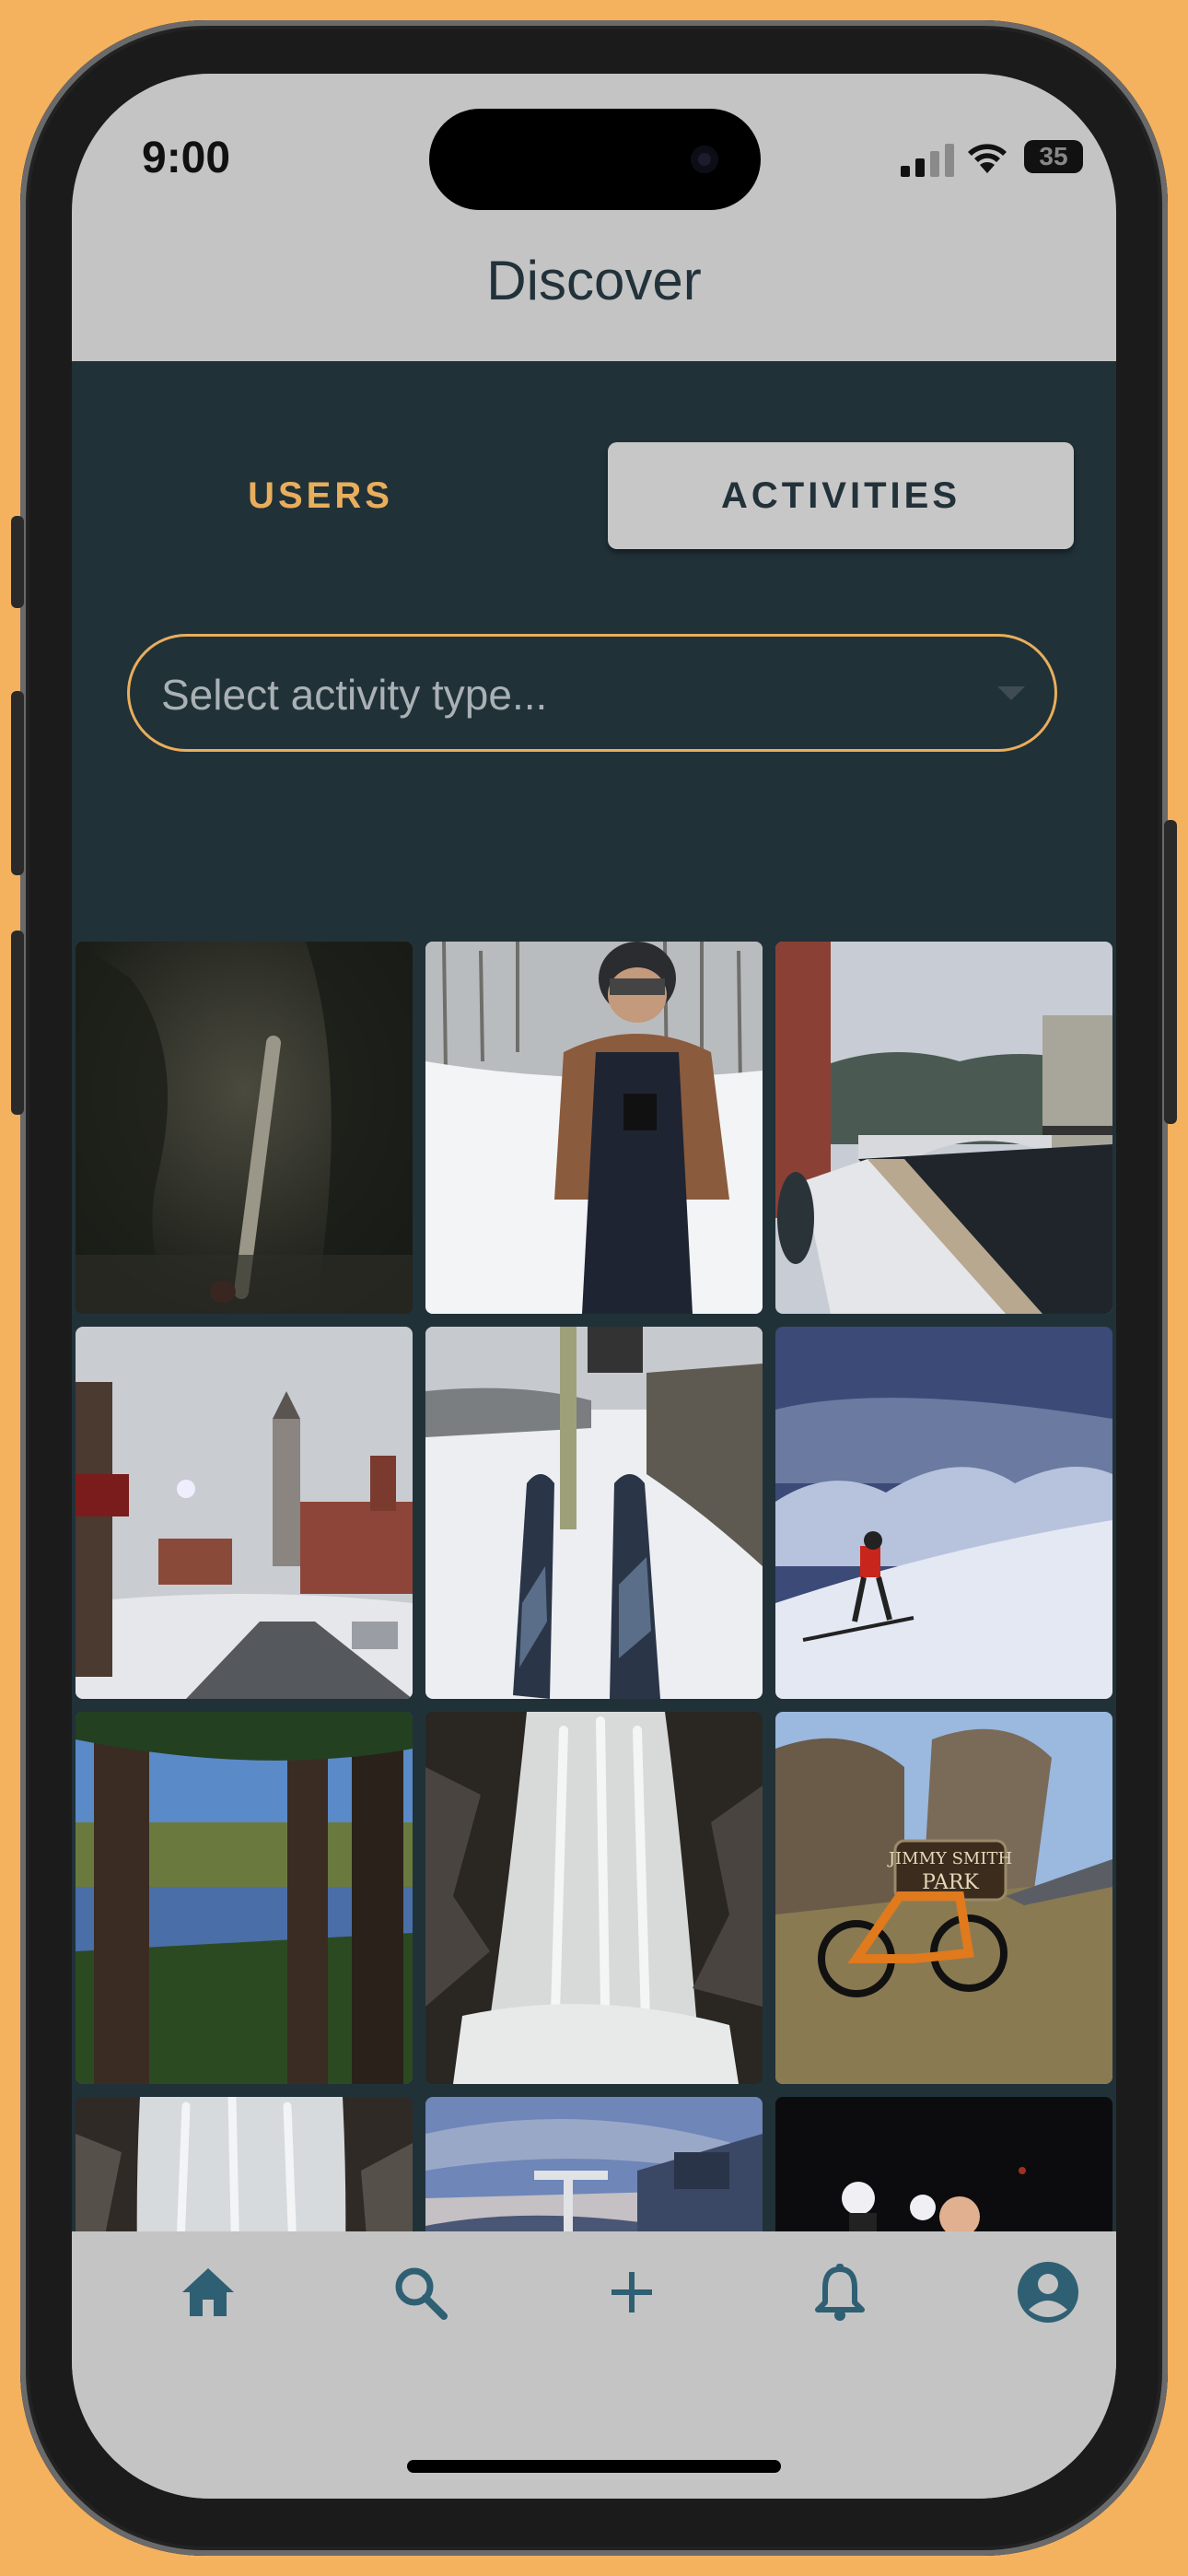 The height and width of the screenshot is (2576, 1188). I want to click on tab-activities: ACTIVITIES, so click(841, 495).